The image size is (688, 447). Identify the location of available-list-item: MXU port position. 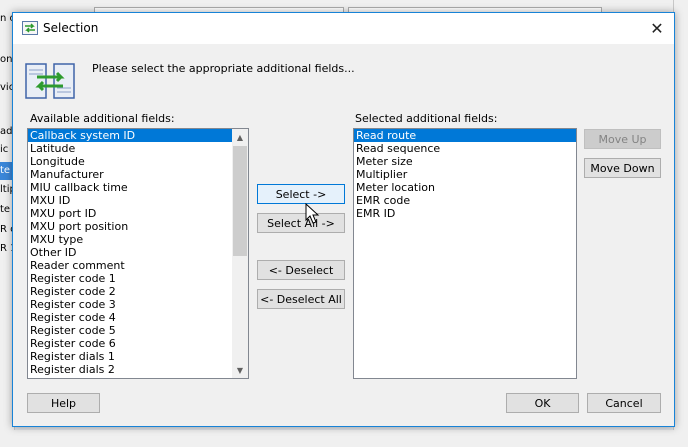
(138, 226).